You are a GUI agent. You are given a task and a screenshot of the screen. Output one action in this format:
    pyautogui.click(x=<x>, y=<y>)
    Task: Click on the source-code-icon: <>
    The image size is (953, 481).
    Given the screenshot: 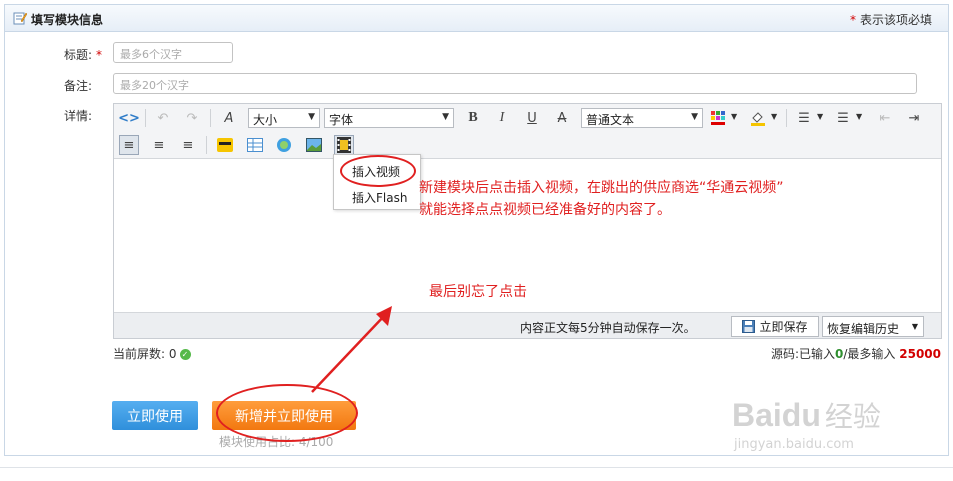 What is the action you would take?
    pyautogui.click(x=129, y=118)
    